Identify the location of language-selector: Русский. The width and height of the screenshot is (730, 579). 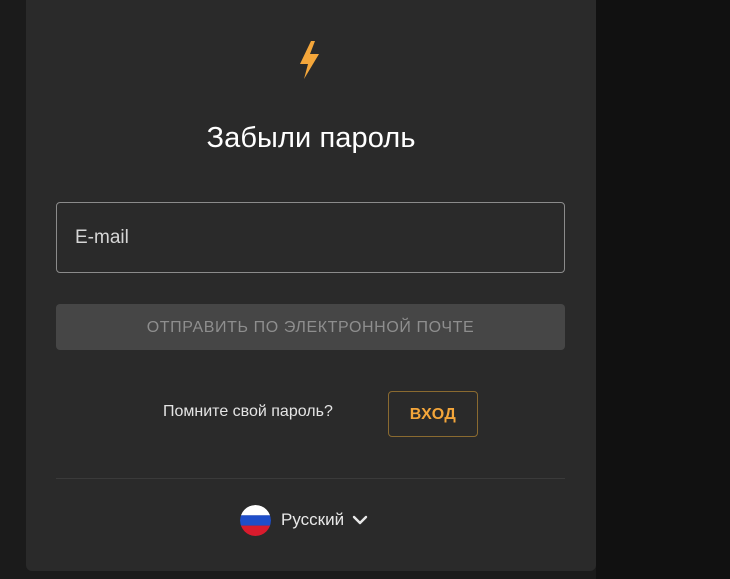
(304, 520).